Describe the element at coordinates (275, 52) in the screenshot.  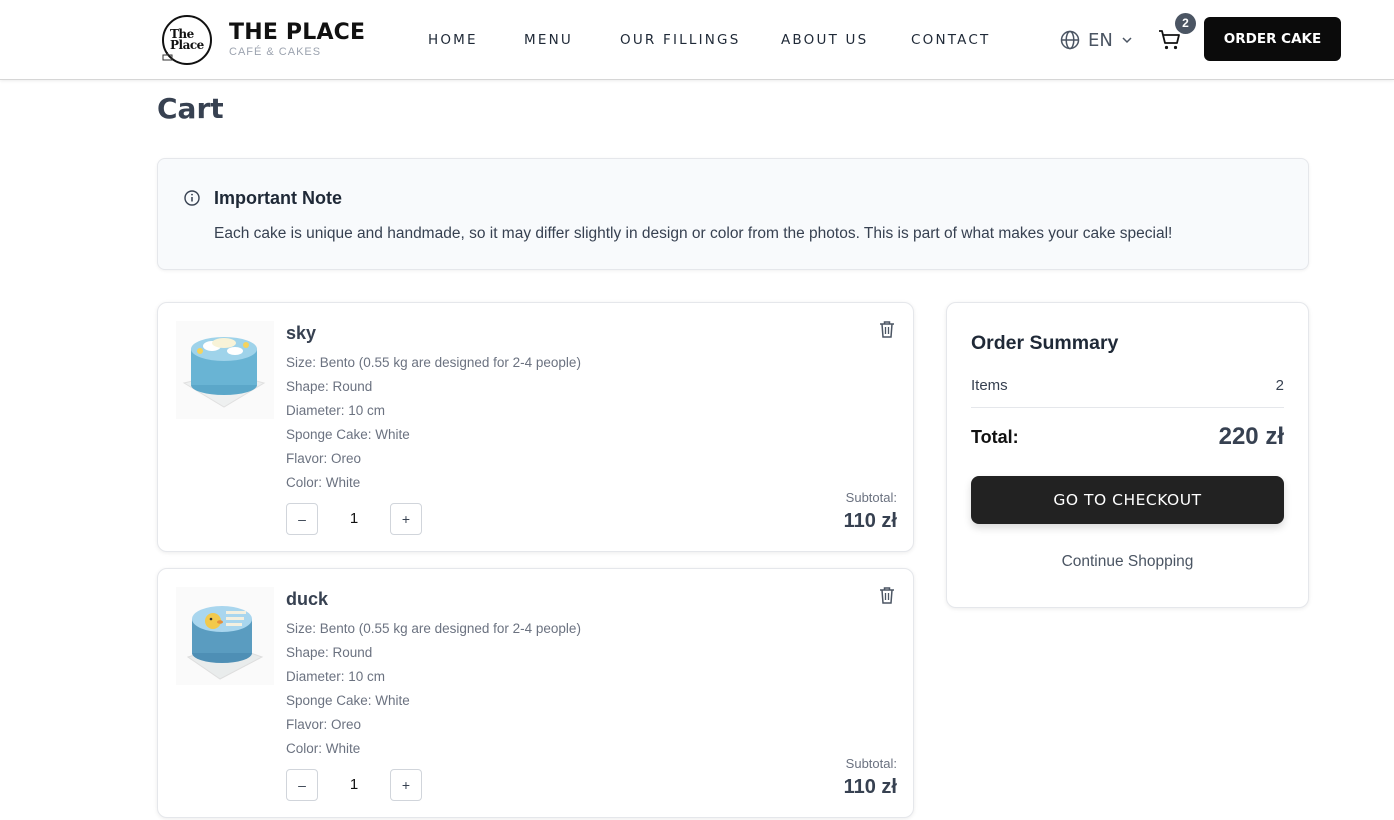
I see `brand-subtitle: CAFÉ & CAKES` at that location.